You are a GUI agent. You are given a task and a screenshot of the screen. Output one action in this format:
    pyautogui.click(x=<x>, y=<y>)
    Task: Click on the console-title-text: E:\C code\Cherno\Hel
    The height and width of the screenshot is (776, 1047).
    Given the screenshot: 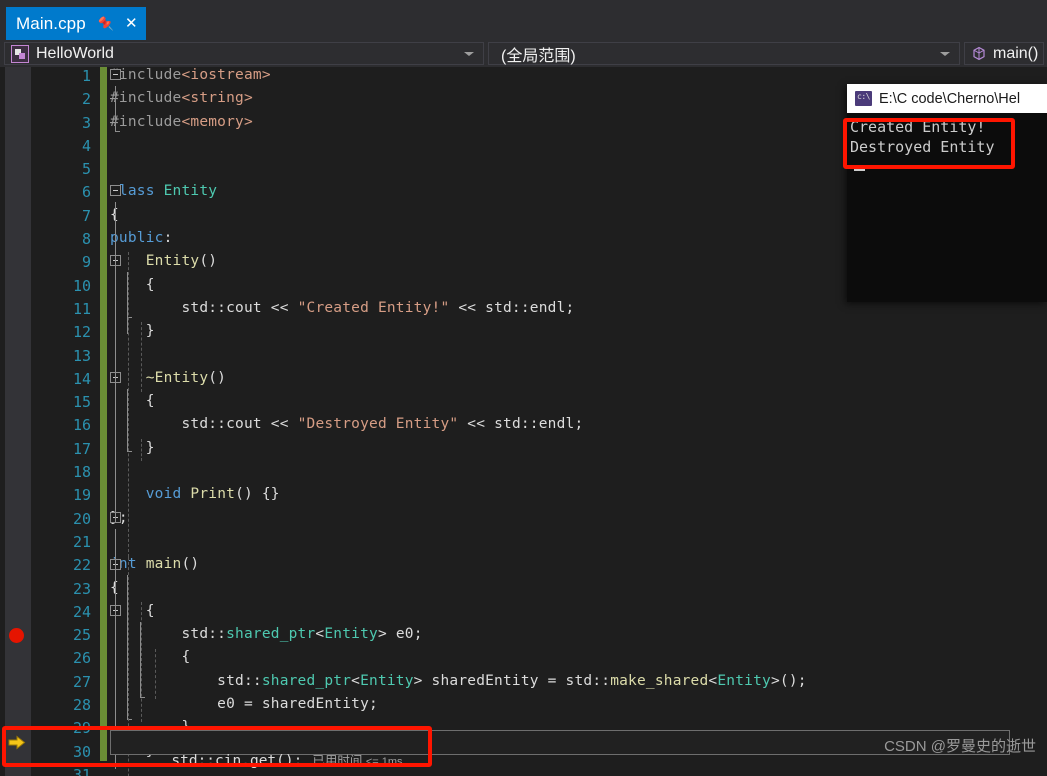 What is the action you would take?
    pyautogui.click(x=950, y=98)
    